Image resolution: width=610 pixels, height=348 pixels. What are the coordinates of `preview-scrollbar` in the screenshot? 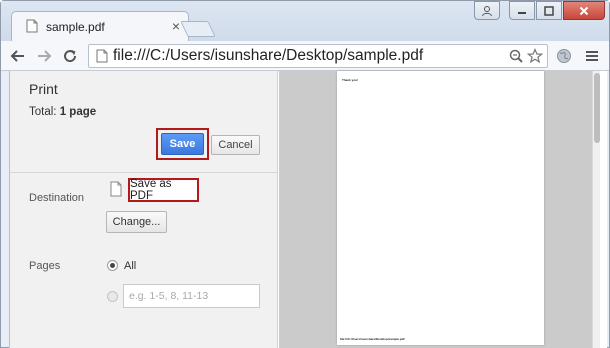 It's located at (596, 209).